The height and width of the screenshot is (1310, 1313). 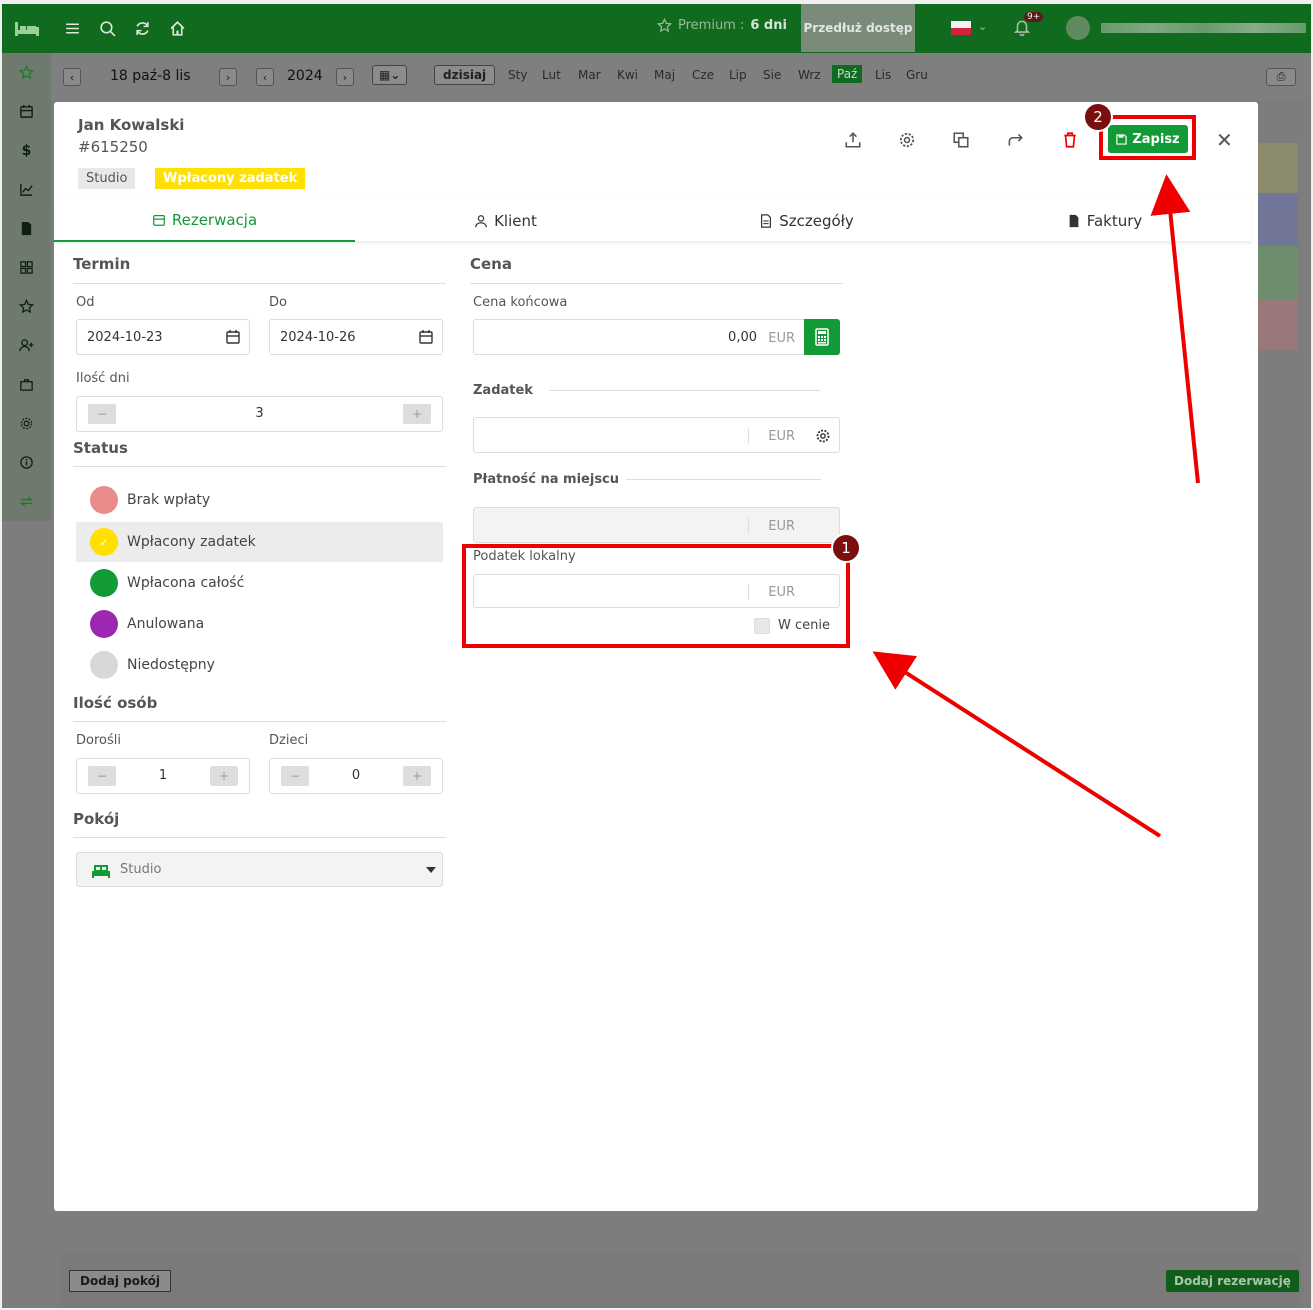 What do you see at coordinates (515, 221) in the screenshot?
I see `tab-client-label: Klient` at bounding box center [515, 221].